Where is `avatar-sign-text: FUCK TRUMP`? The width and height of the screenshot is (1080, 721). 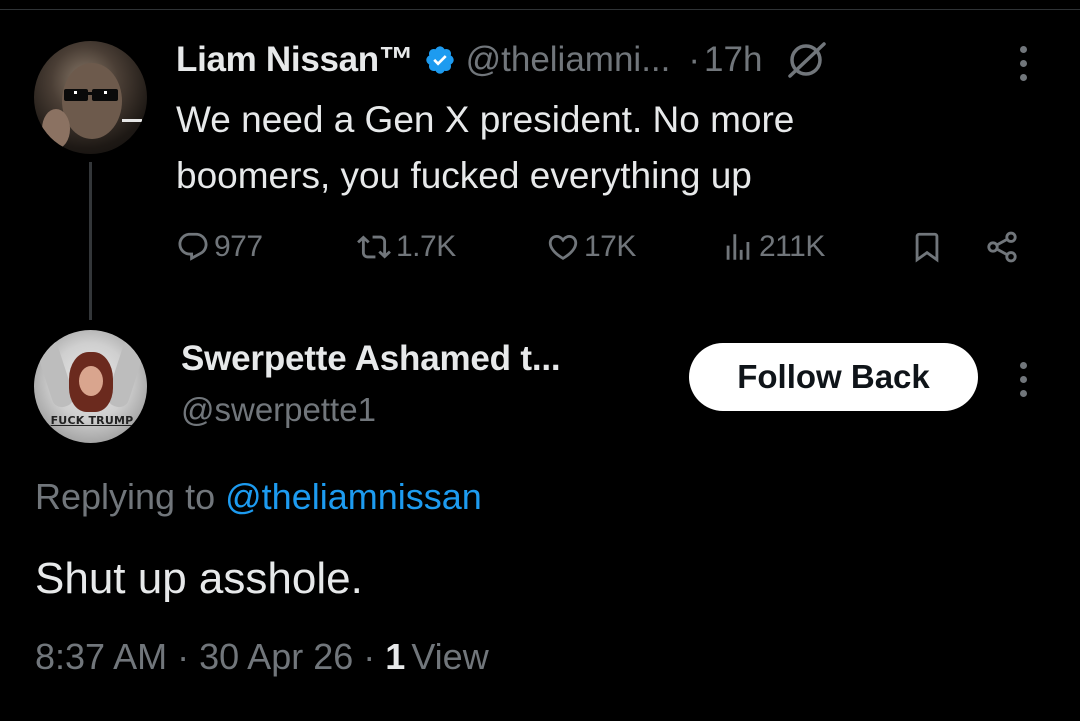 avatar-sign-text: FUCK TRUMP is located at coordinates (92, 420).